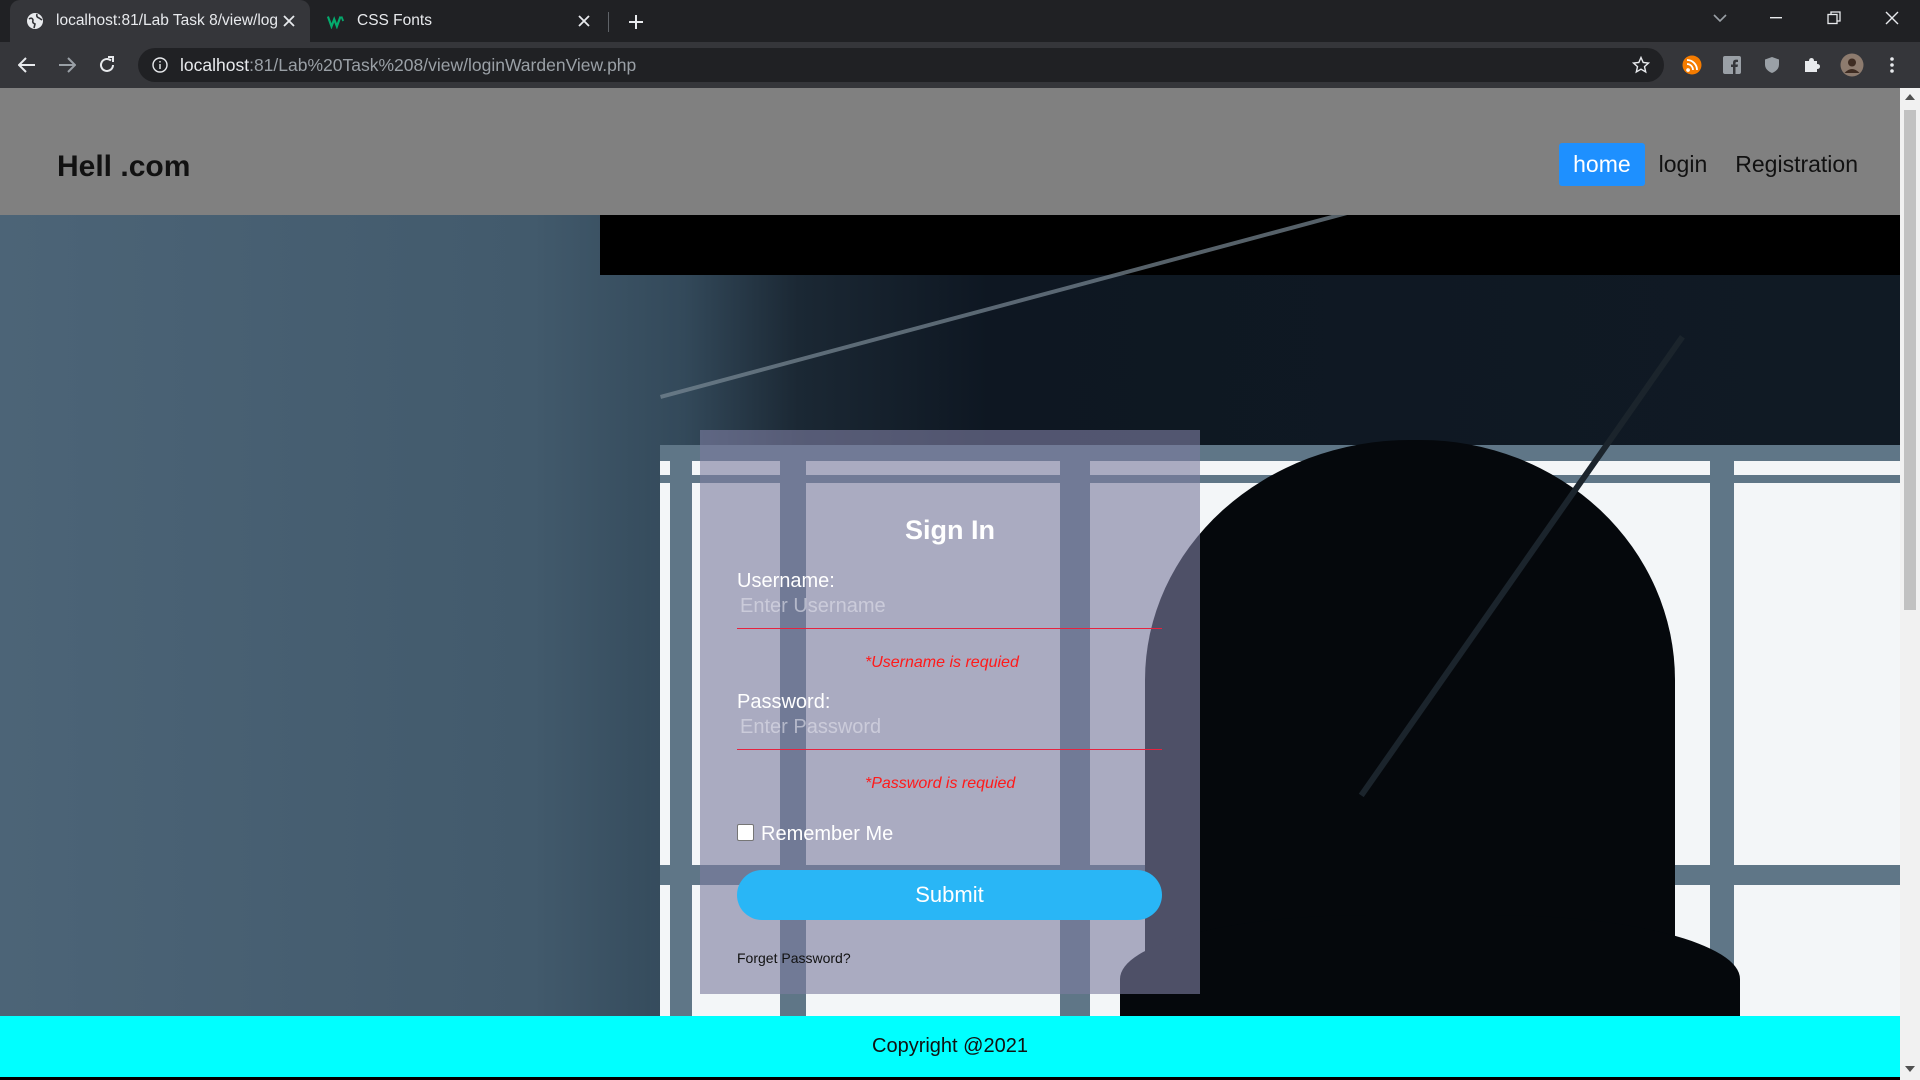 Image resolution: width=1920 pixels, height=1080 pixels. I want to click on nav-registration-link: Registration, so click(1796, 164).